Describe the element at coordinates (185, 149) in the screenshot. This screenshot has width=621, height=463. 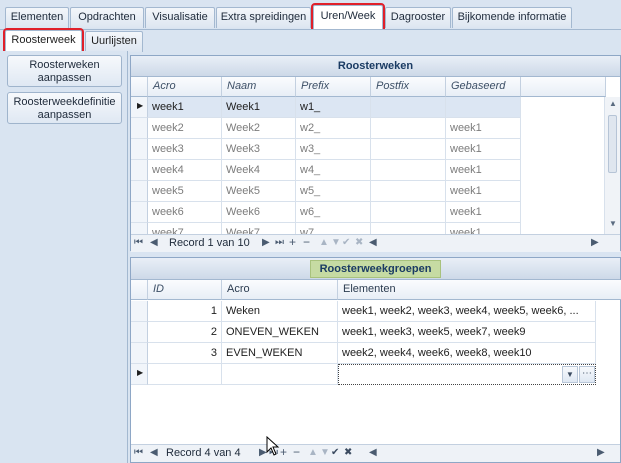
I see `table-cell: week3` at that location.